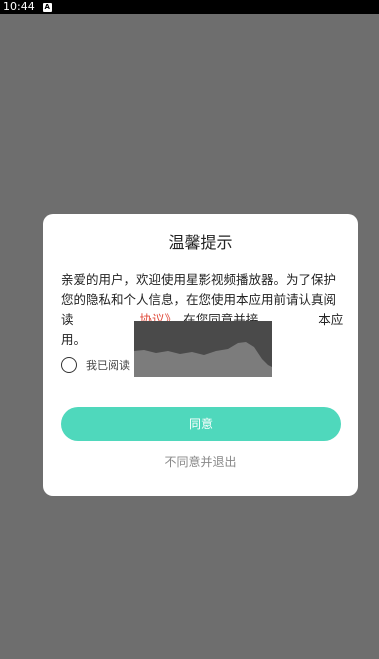 This screenshot has width=379, height=659. I want to click on status-time: 10:44, so click(19, 6).